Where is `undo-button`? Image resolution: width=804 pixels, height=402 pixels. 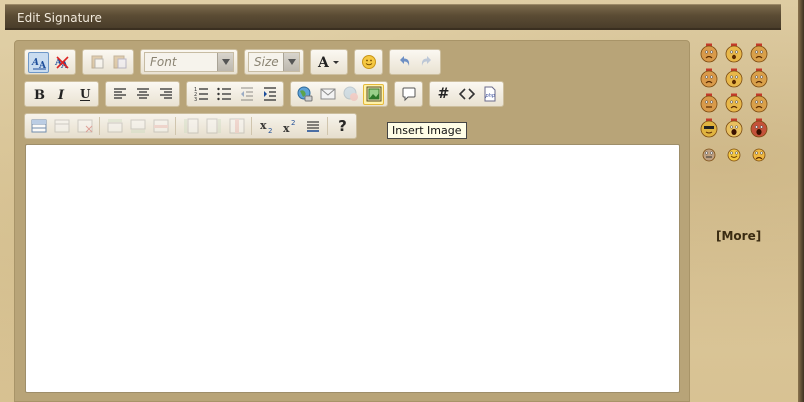
undo-button is located at coordinates (403, 62).